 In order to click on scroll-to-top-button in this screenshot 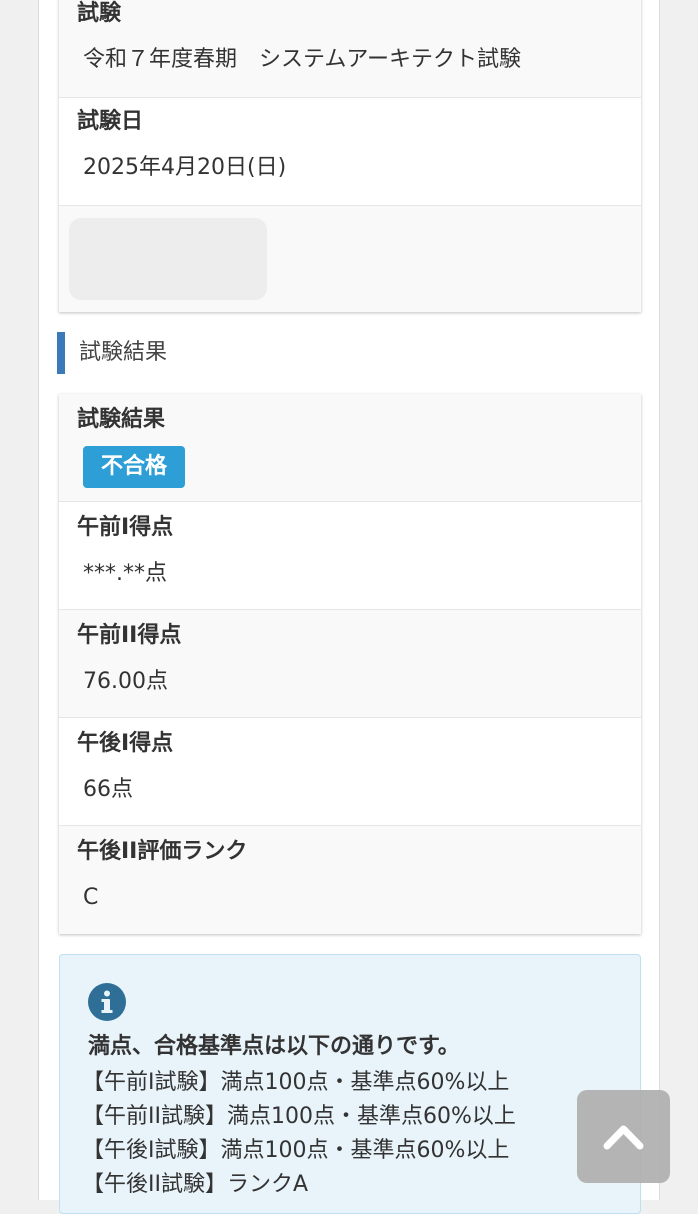, I will do `click(623, 1136)`.